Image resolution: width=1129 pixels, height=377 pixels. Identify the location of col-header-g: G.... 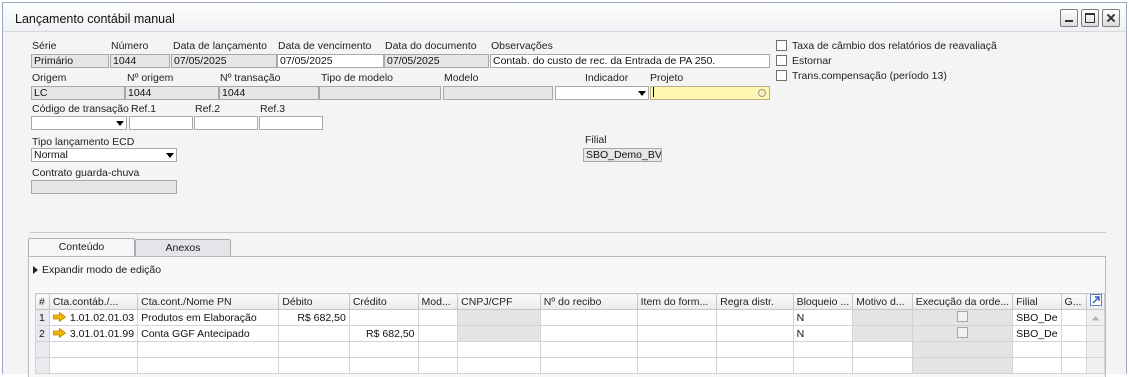
(1074, 301).